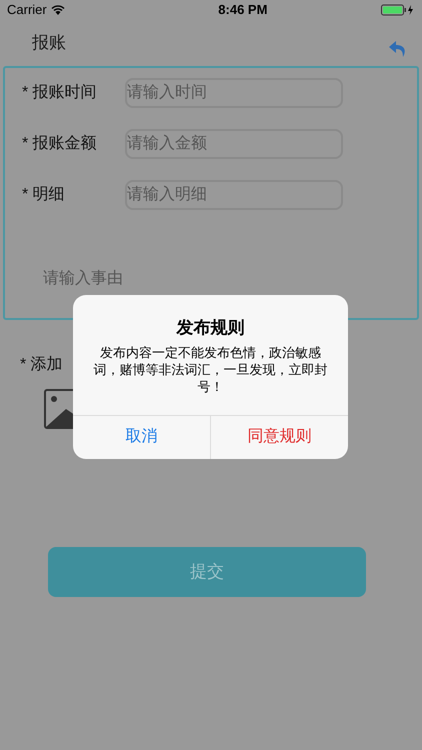  What do you see at coordinates (59, 144) in the screenshot?
I see `field-label: * 报账金额` at bounding box center [59, 144].